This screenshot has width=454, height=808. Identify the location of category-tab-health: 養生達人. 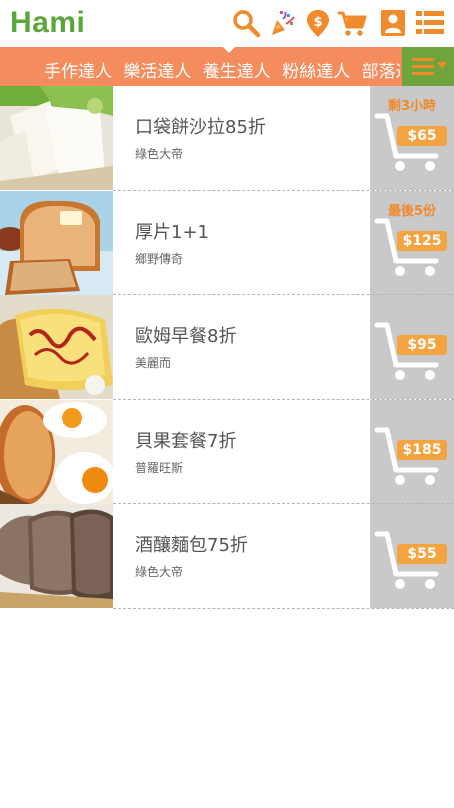
(237, 72).